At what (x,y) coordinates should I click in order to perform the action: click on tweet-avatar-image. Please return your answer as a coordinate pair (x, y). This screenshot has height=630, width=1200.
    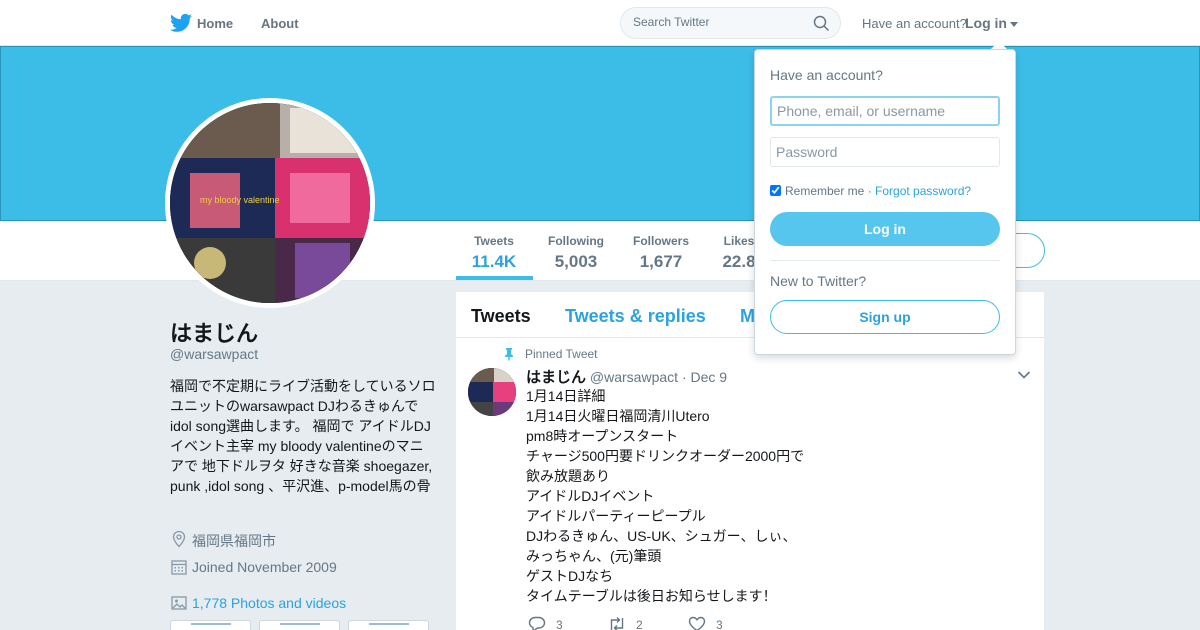
    Looking at the image, I should click on (492, 392).